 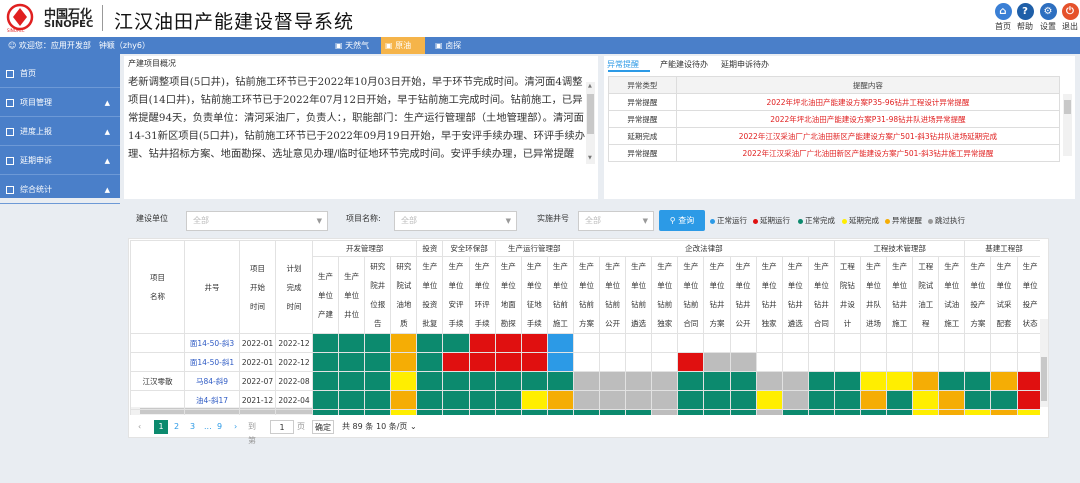 What do you see at coordinates (139, 427) in the screenshot?
I see `prev-page-button: ‹` at bounding box center [139, 427].